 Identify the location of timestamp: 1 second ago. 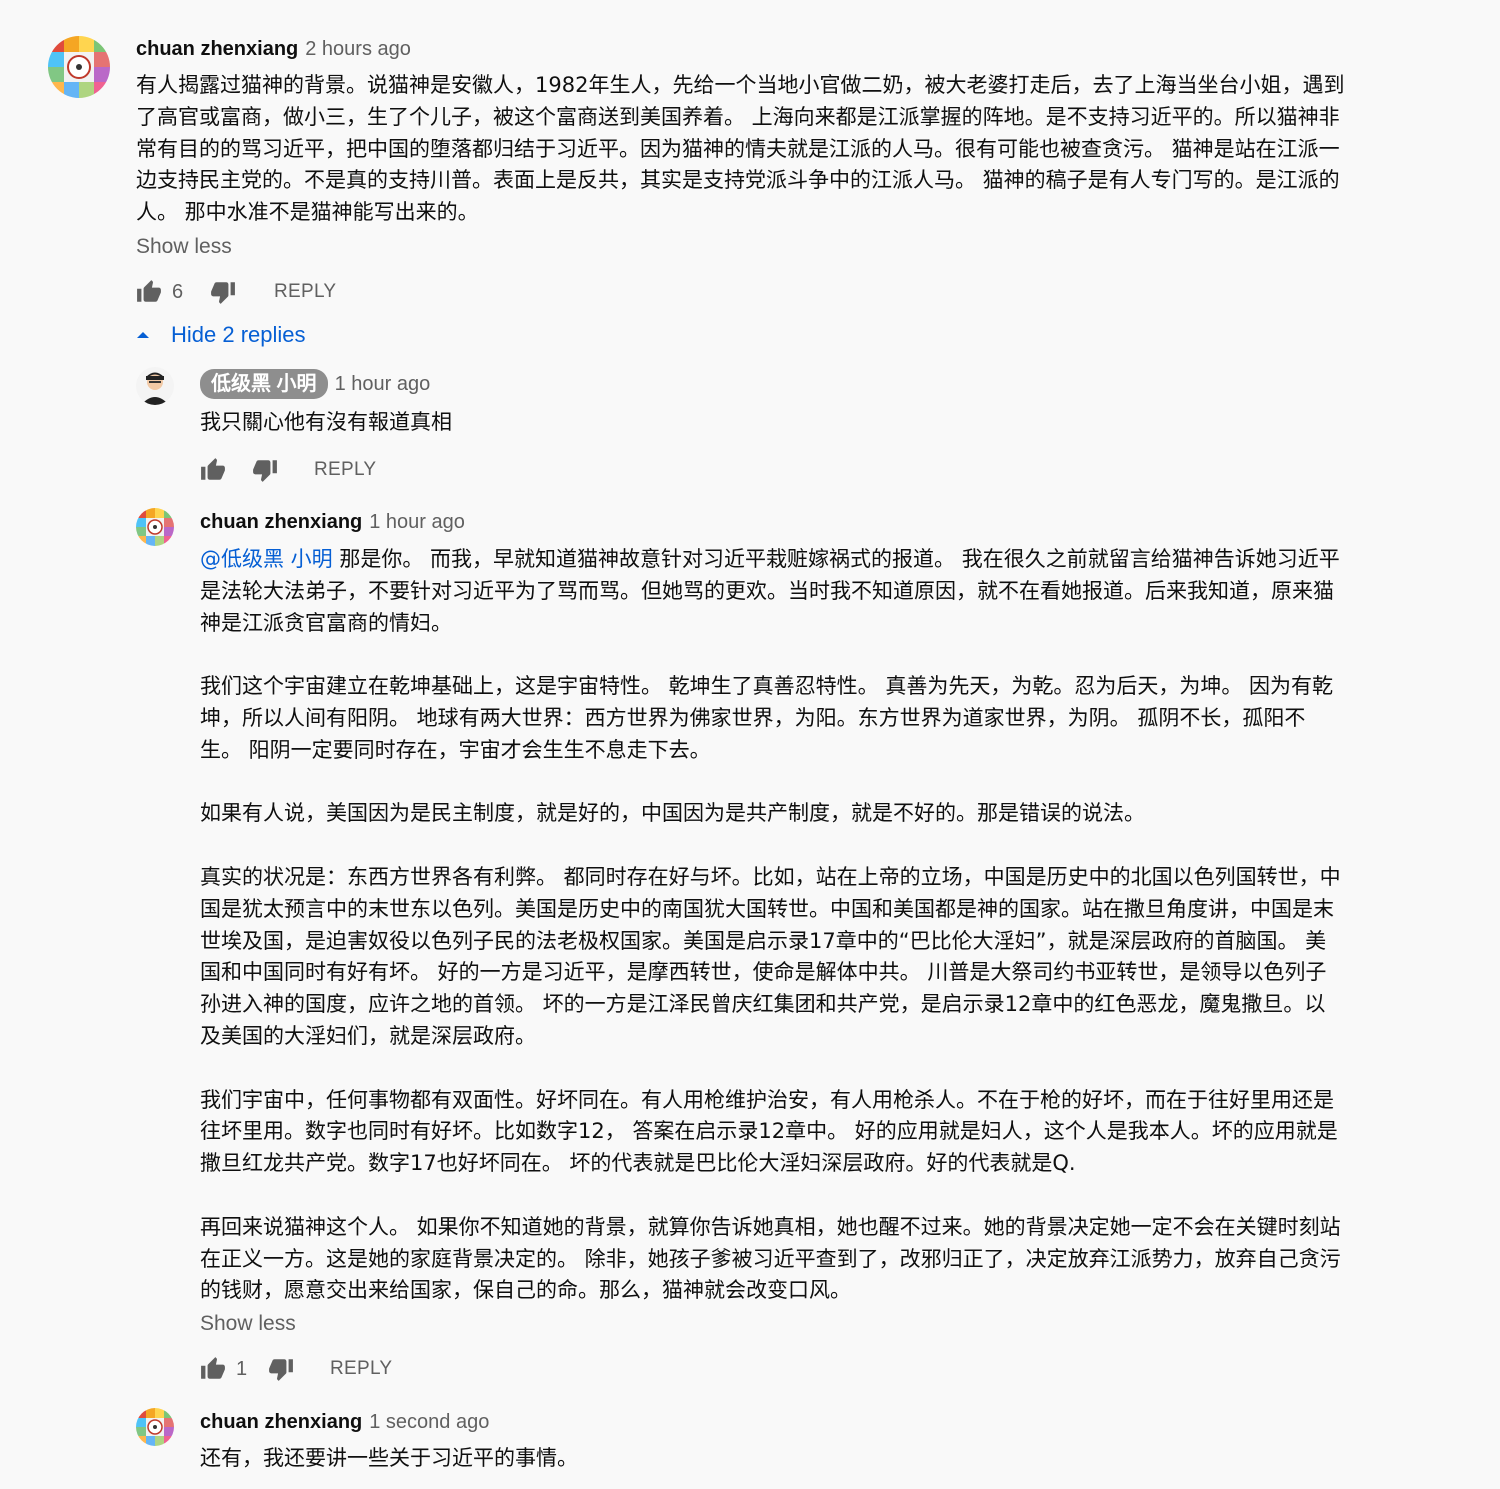
(429, 1422).